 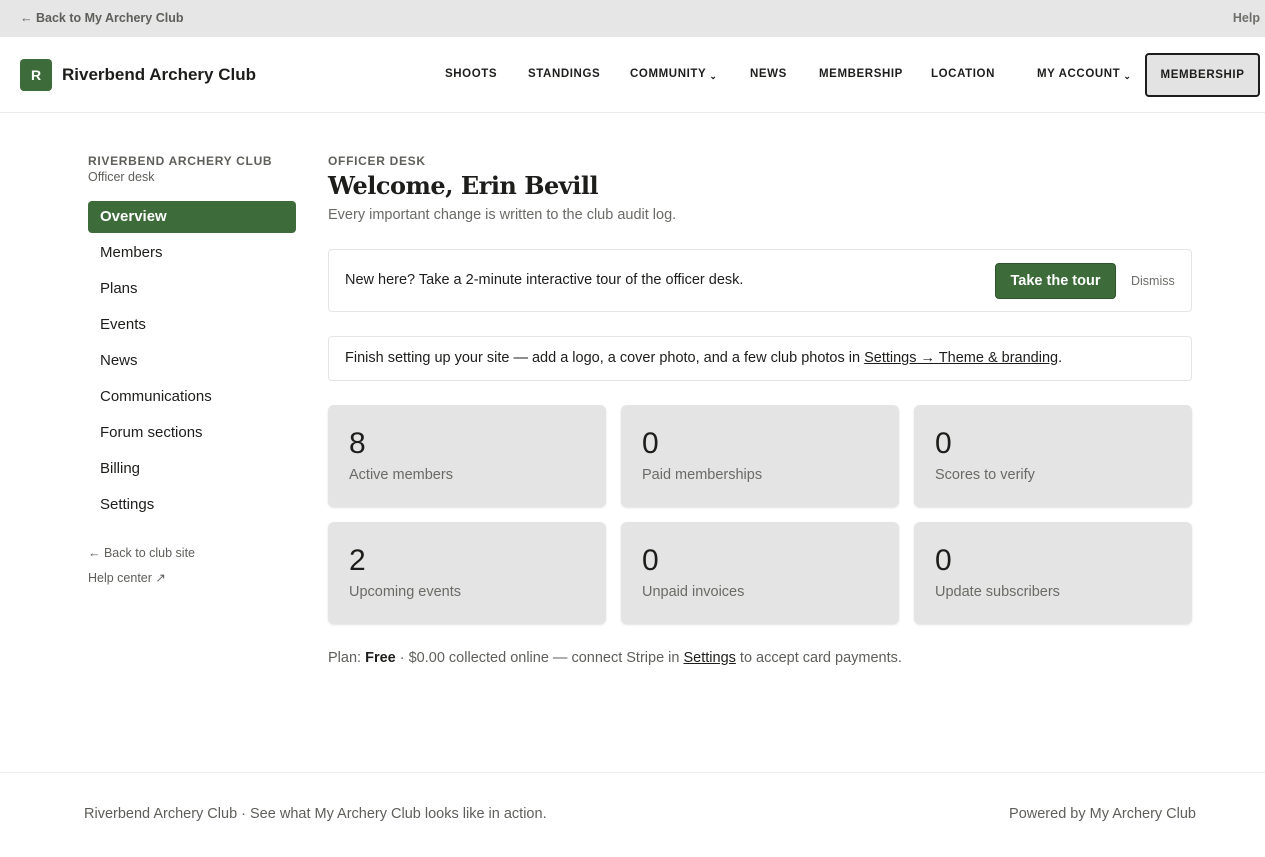 I want to click on membership-button: MEMBERSHIP, so click(x=1202, y=75).